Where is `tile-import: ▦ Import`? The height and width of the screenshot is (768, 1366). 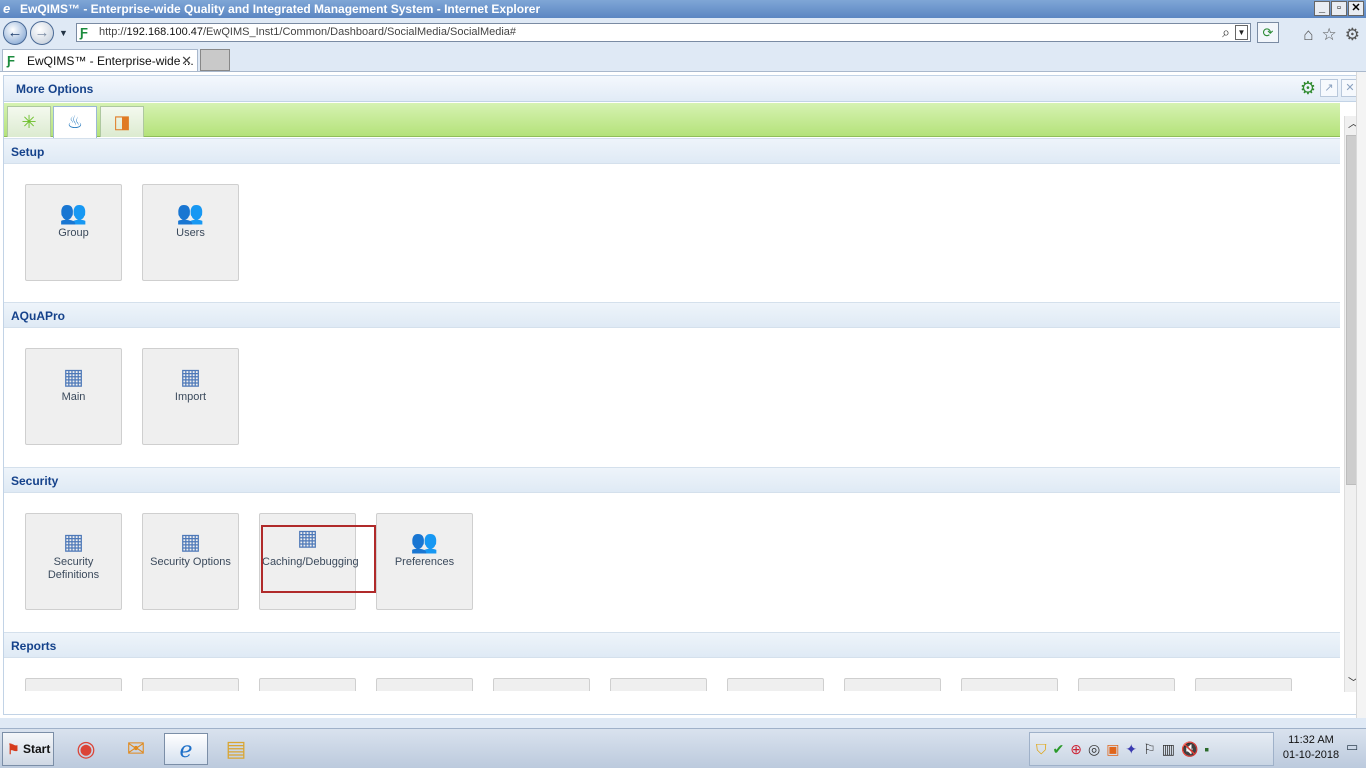
tile-import: ▦ Import is located at coordinates (190, 396).